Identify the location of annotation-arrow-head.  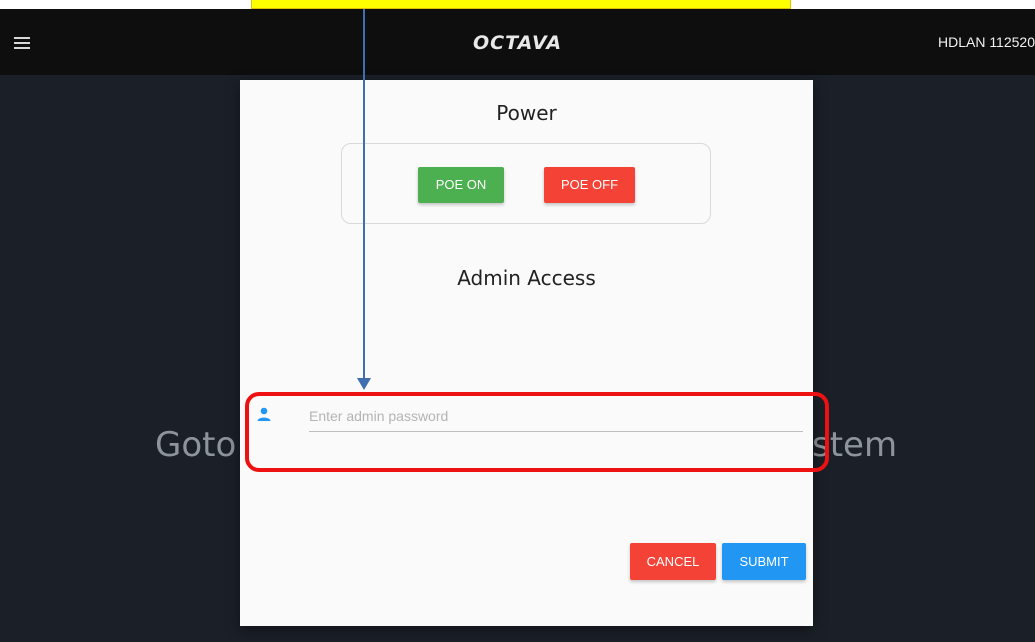
(364, 384).